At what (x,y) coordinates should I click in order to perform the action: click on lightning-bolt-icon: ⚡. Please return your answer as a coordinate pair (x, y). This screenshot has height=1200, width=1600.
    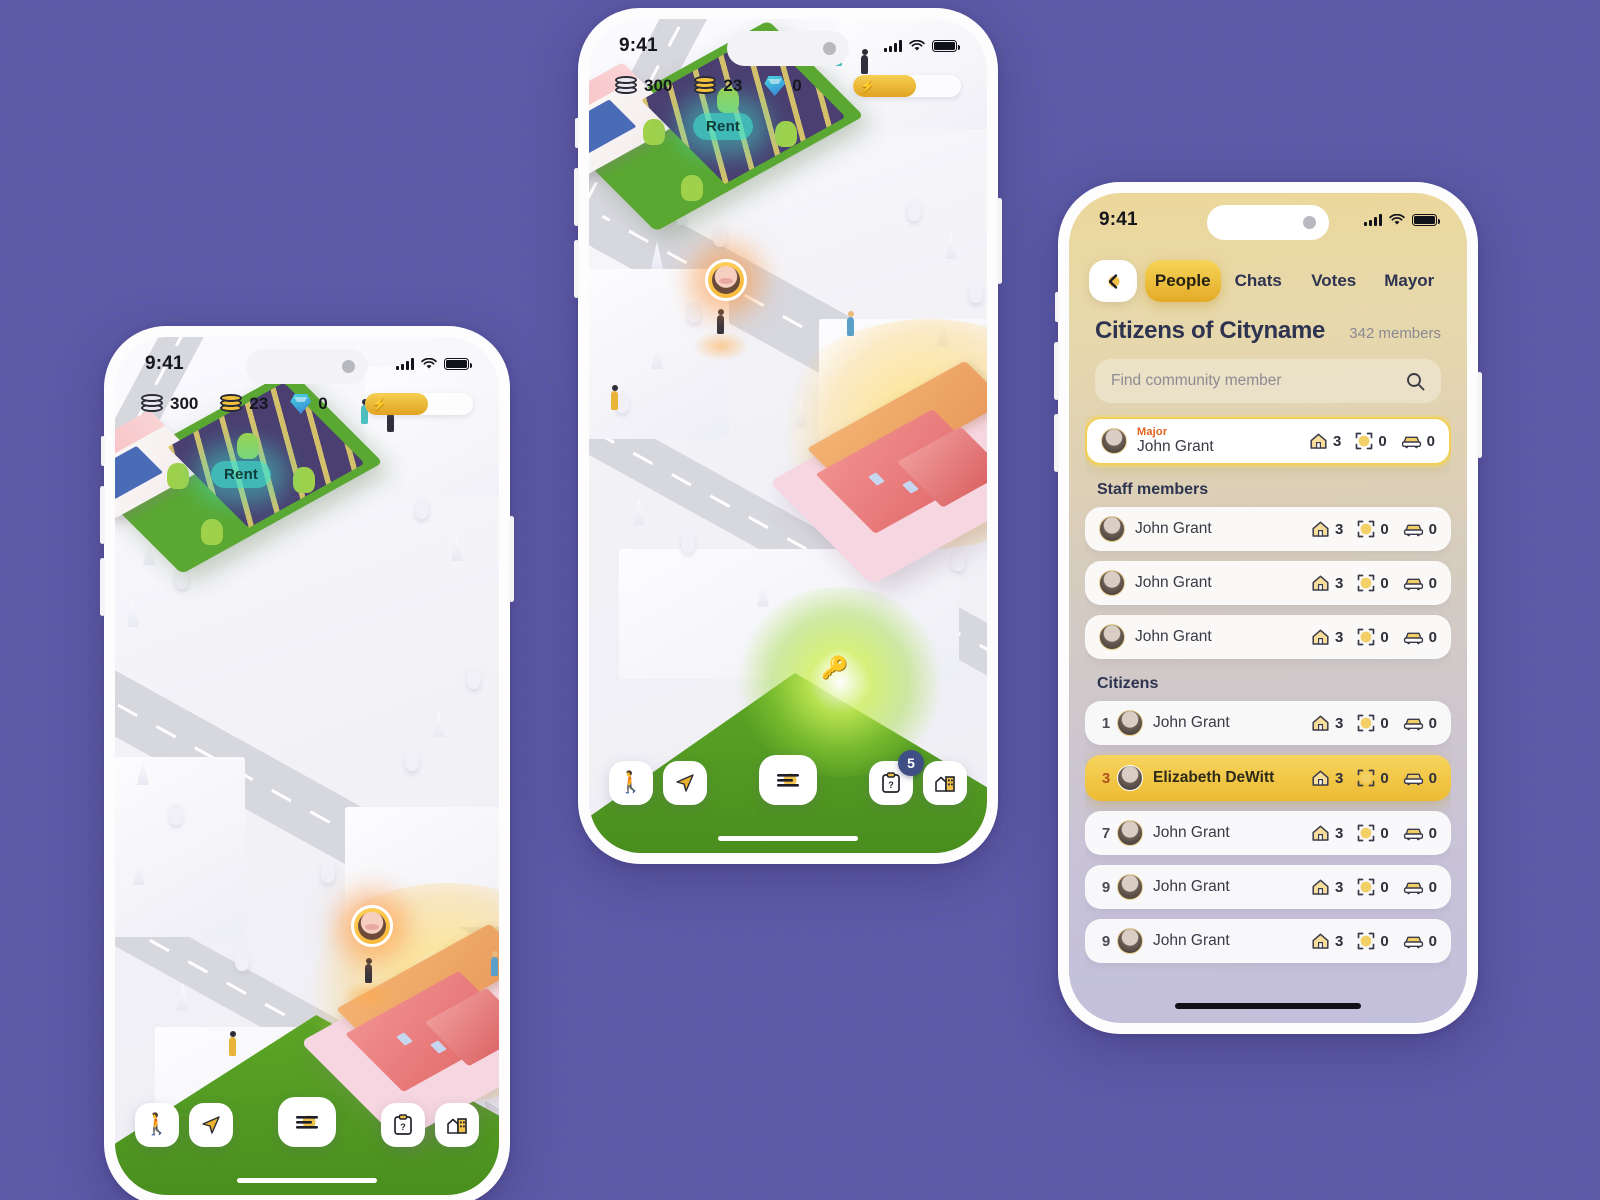
    Looking at the image, I should click on (867, 86).